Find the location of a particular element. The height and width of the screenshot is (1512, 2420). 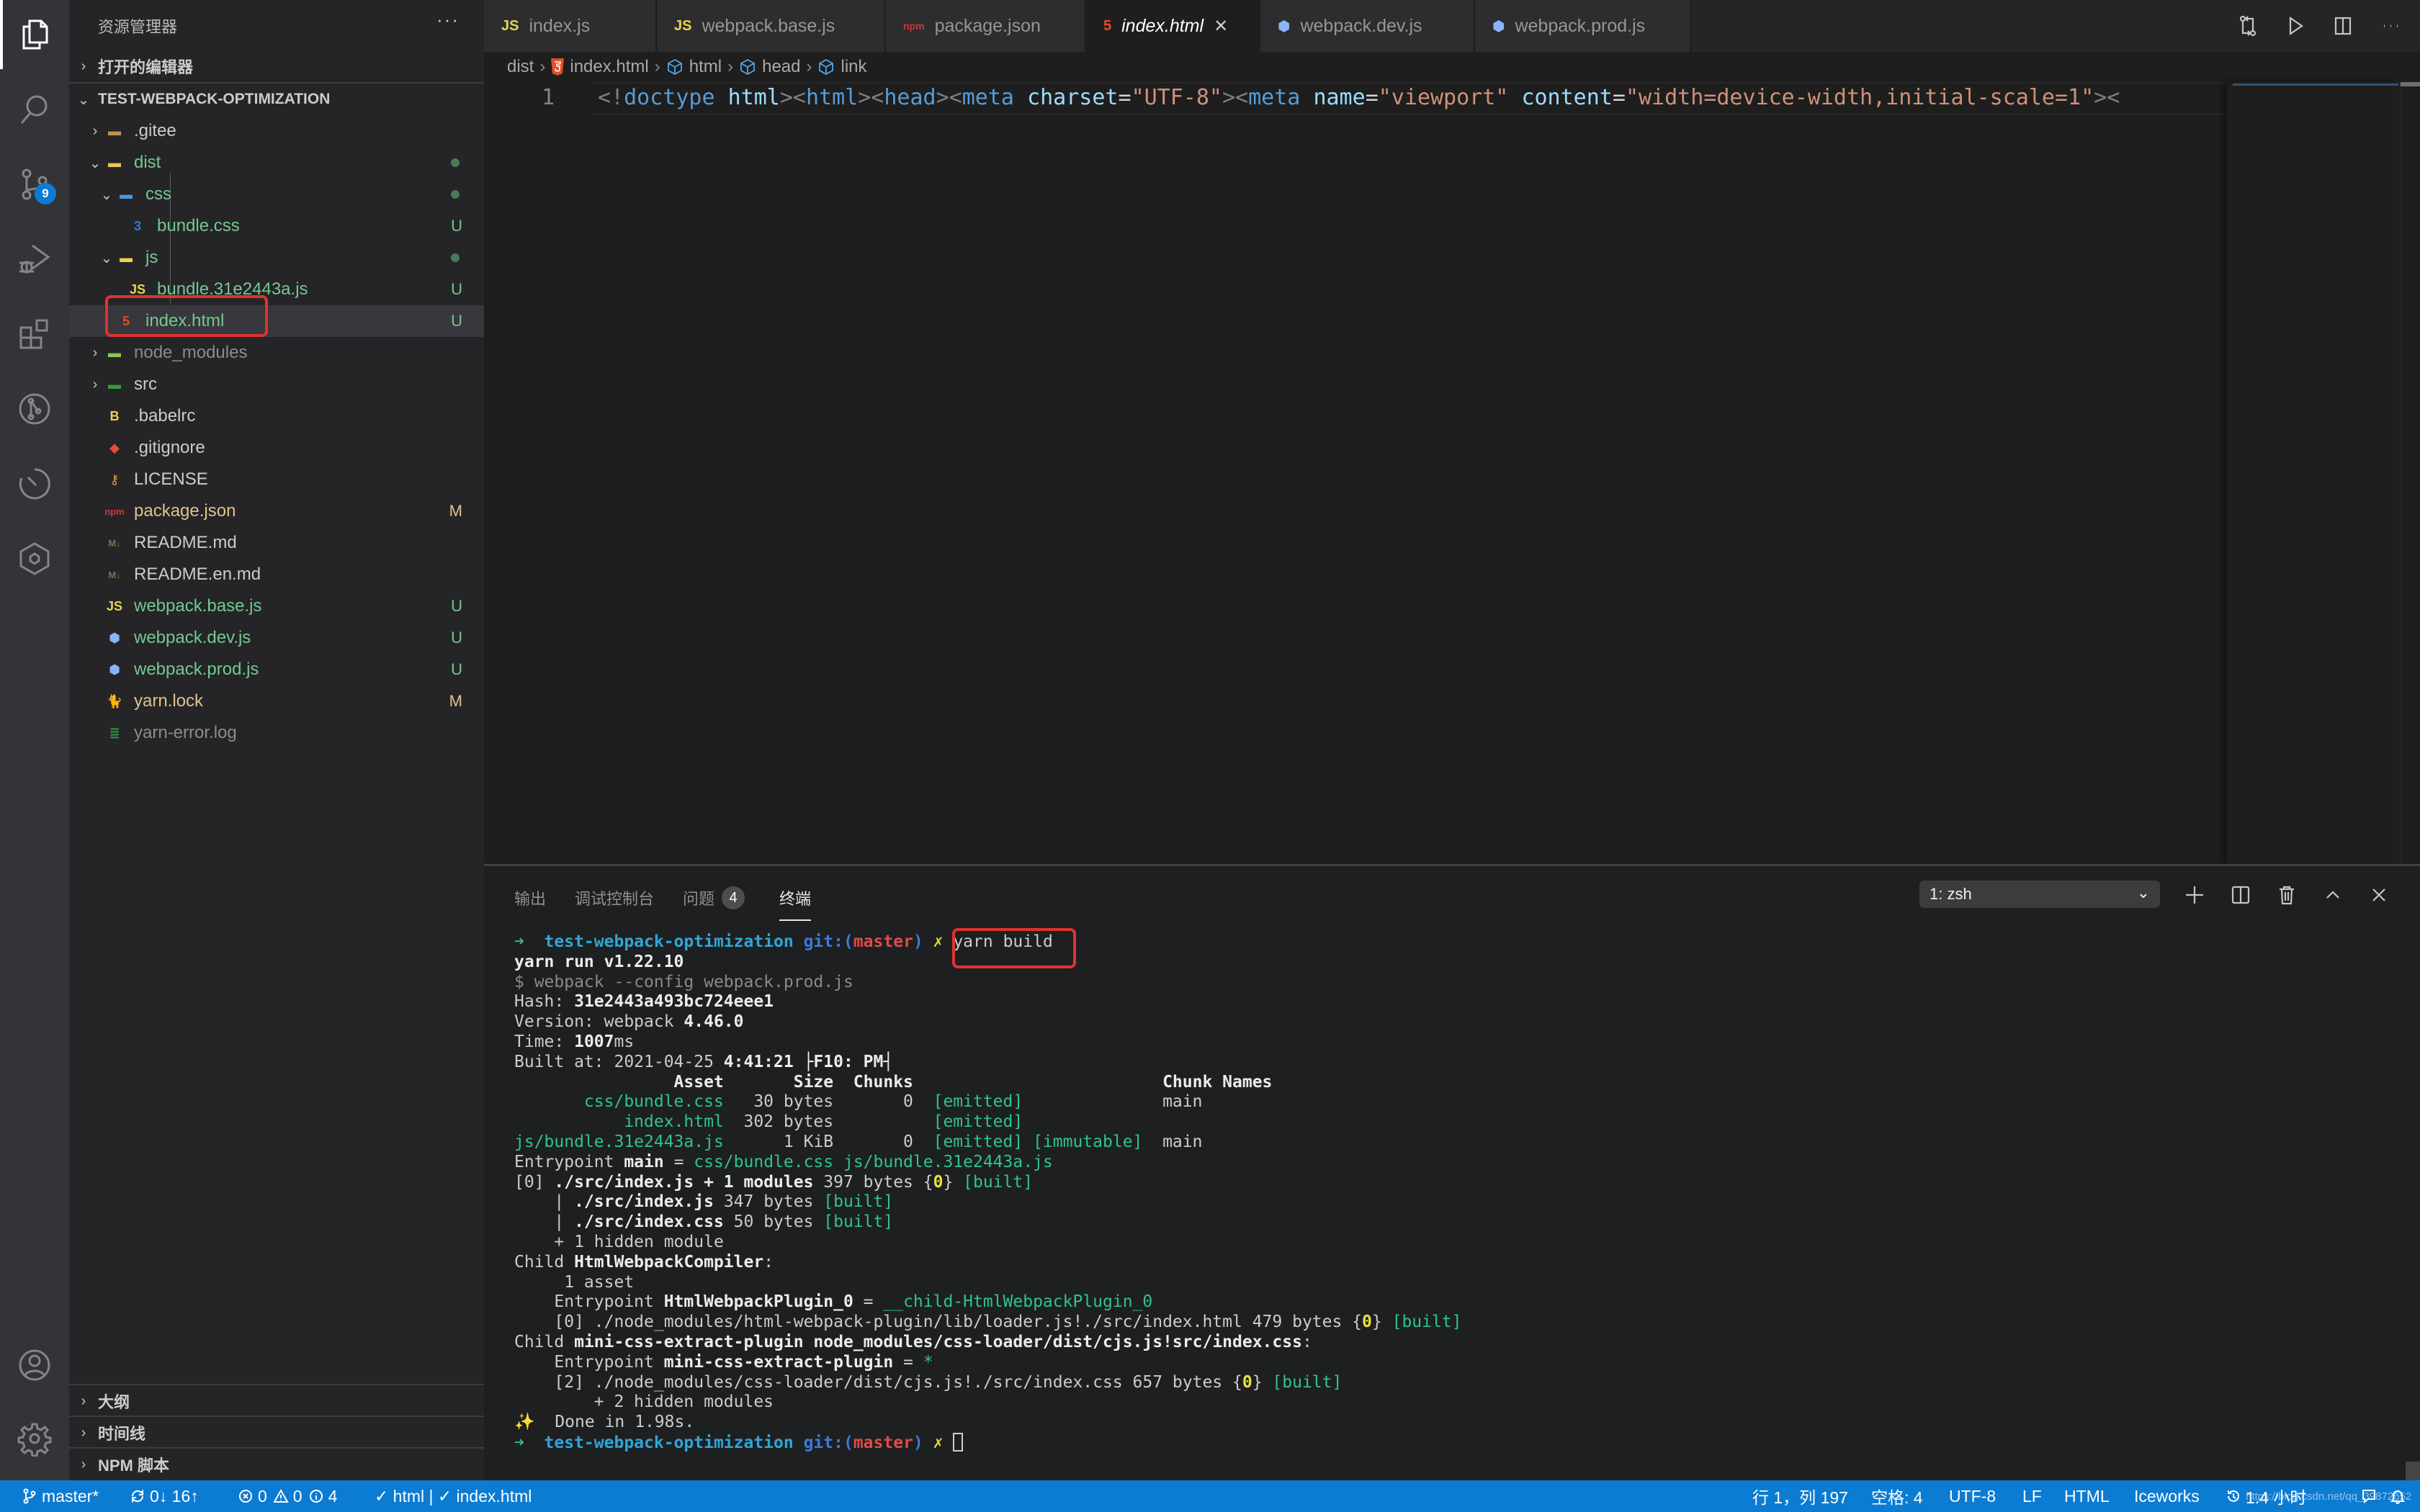

tab-webpack-dev-js: ⬢ webpack.dev.js is located at coordinates (1367, 26).